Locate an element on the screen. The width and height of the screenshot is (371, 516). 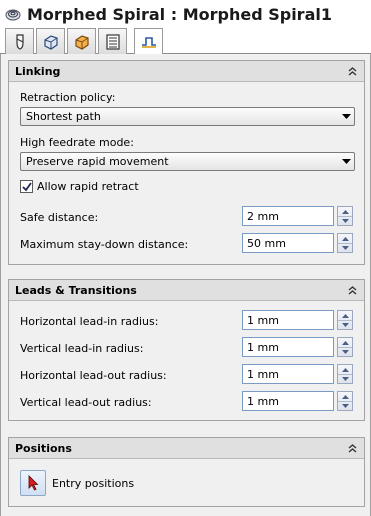
geometry-icon is located at coordinates (81, 42).